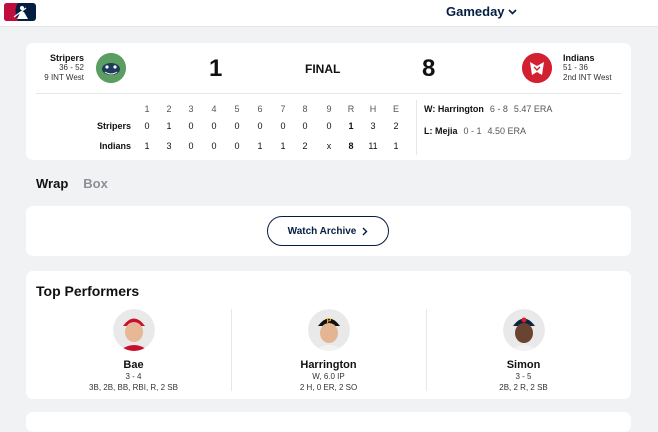 This screenshot has width=658, height=432. What do you see at coordinates (598, 68) in the screenshot?
I see `home-team-info: Indians 51 - 36 2nd INT West` at bounding box center [598, 68].